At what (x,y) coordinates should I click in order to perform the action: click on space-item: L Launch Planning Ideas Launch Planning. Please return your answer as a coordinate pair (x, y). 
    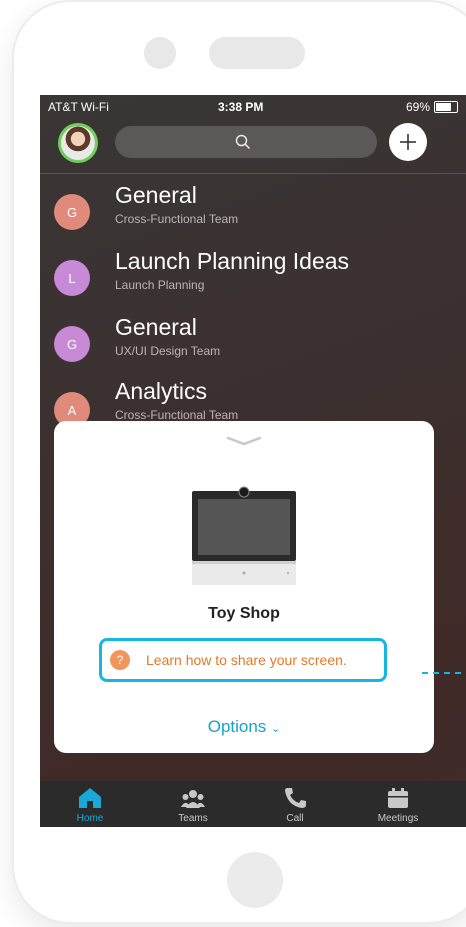
    Looking at the image, I should click on (253, 279).